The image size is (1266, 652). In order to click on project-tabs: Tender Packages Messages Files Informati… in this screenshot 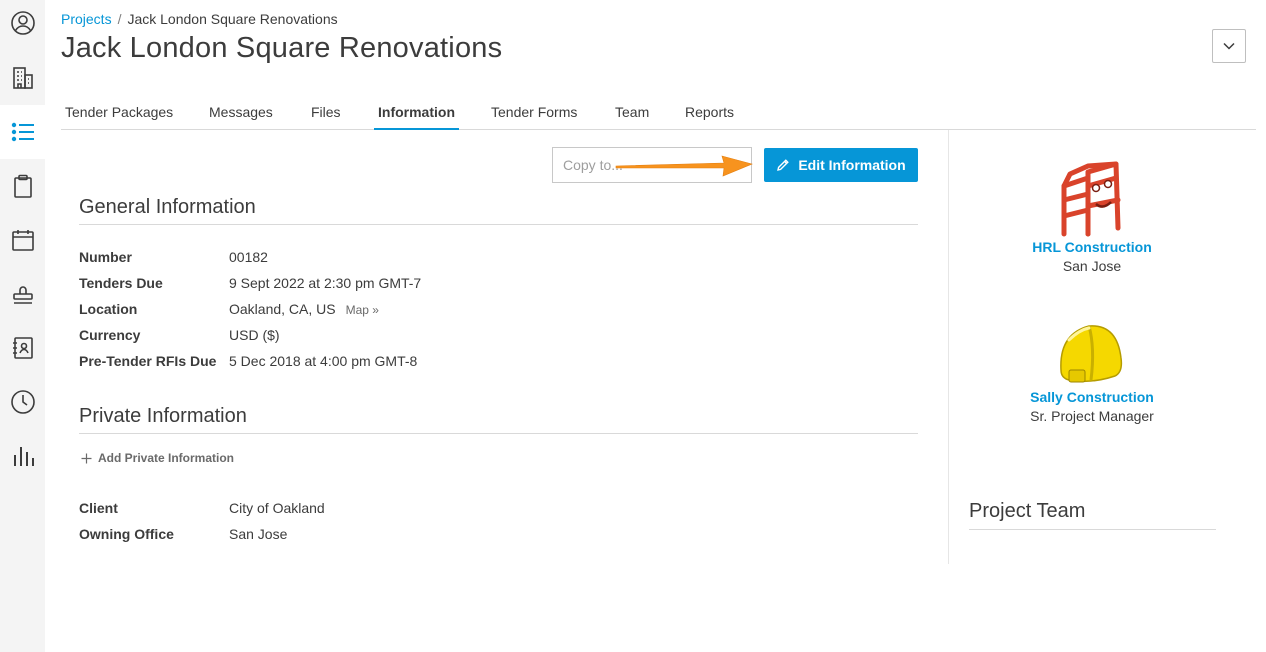, I will do `click(658, 113)`.